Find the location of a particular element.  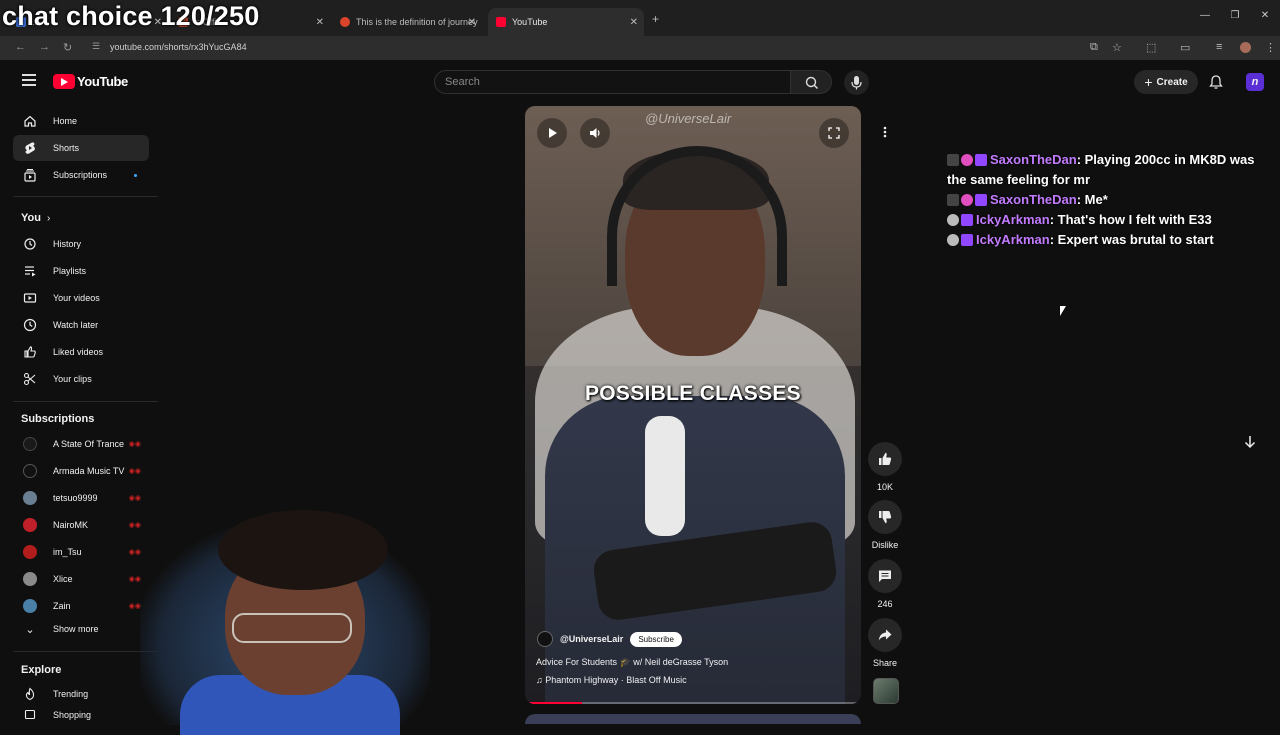

subscription-channel: im_Tsu ◉◉ is located at coordinates (81, 552).